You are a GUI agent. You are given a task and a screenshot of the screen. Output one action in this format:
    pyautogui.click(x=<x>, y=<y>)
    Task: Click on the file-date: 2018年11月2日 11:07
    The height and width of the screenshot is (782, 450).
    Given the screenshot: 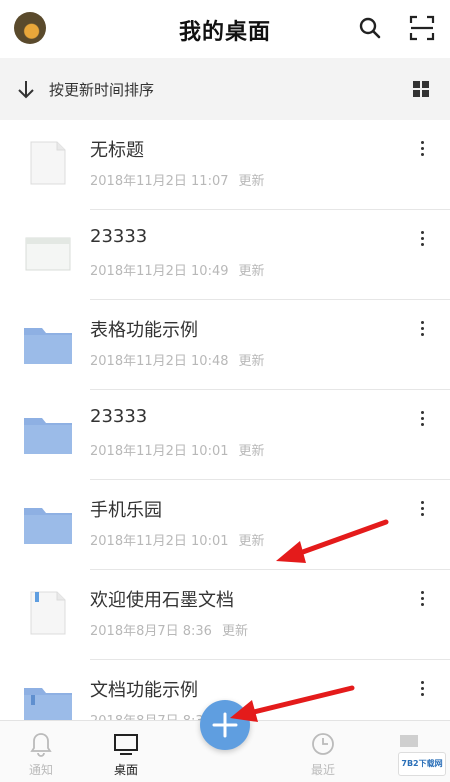 What is the action you would take?
    pyautogui.click(x=159, y=181)
    